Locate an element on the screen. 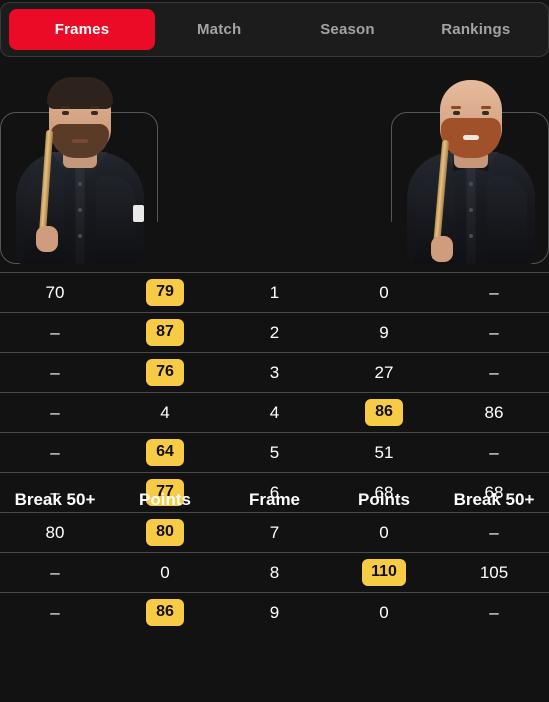  header-frame: Frame is located at coordinates (274, 499).